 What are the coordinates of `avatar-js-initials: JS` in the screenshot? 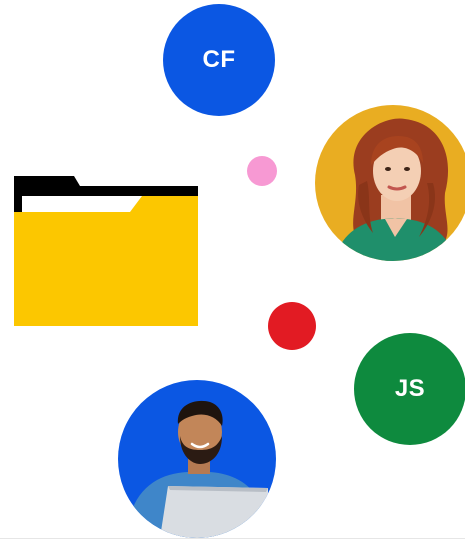 It's located at (410, 388).